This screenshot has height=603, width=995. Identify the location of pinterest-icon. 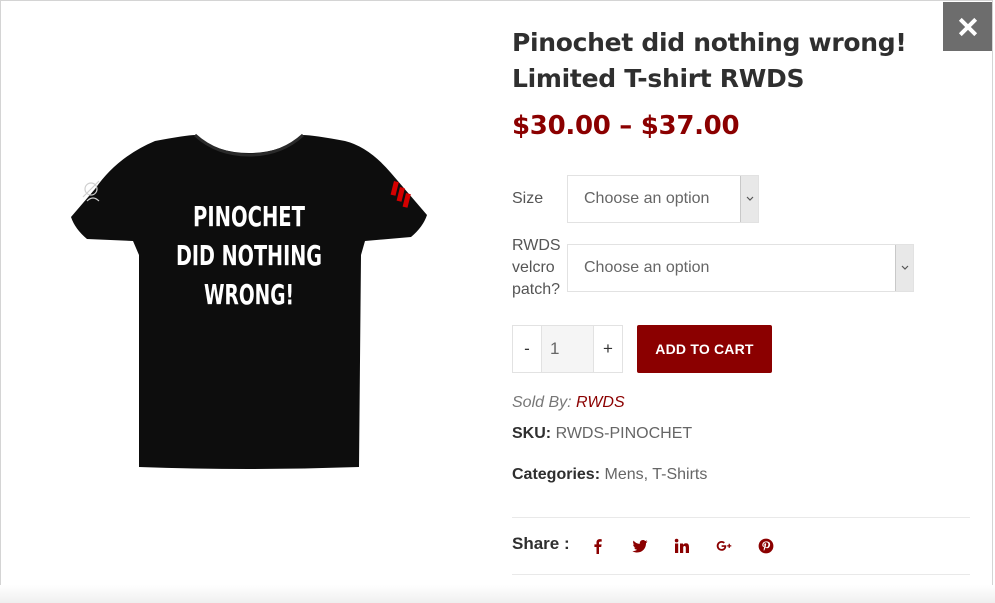
(779, 546).